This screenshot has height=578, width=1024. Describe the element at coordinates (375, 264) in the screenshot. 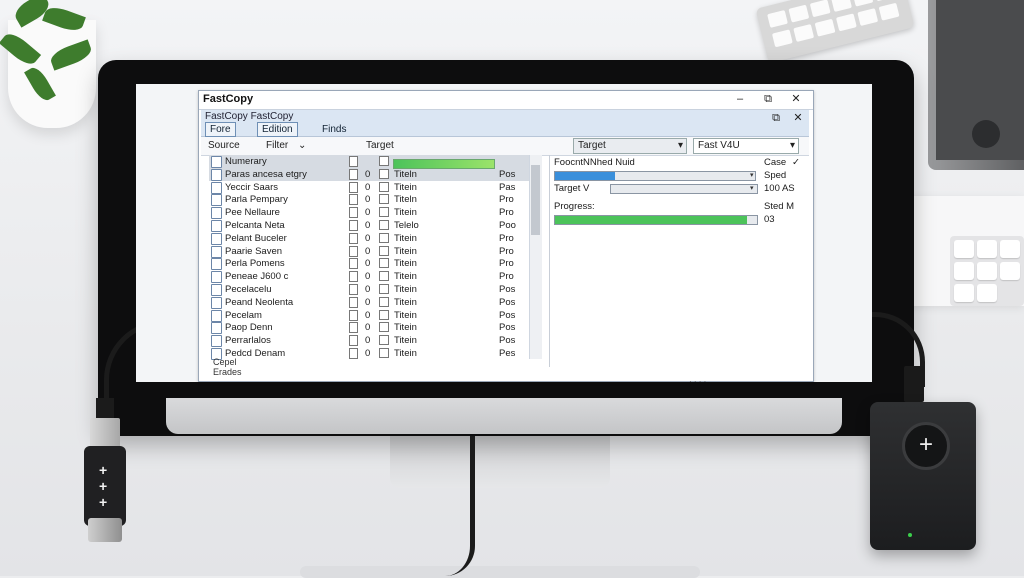

I see `file-row: Perla Pomens 0 Titein Pro` at that location.